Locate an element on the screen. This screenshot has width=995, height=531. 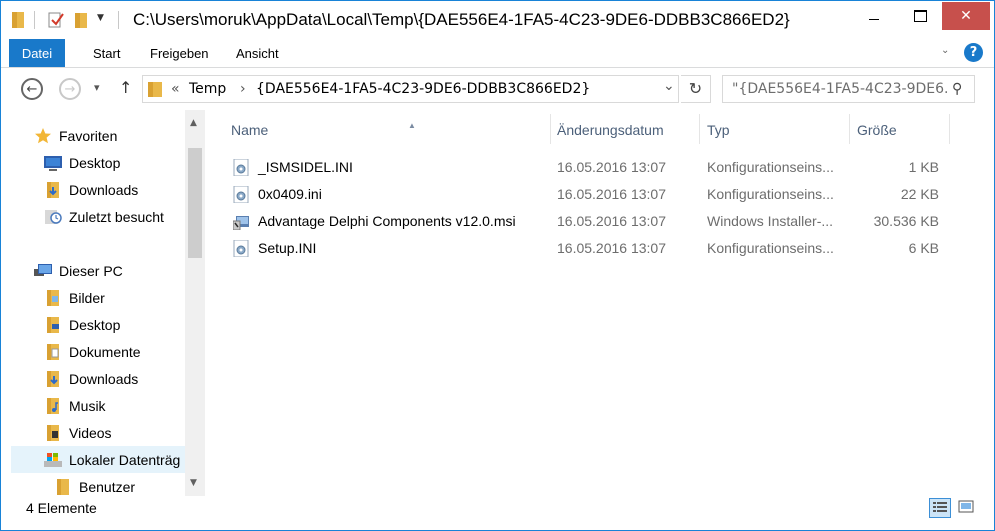
sidebar-item-label: Favoriten is located at coordinates (88, 135).